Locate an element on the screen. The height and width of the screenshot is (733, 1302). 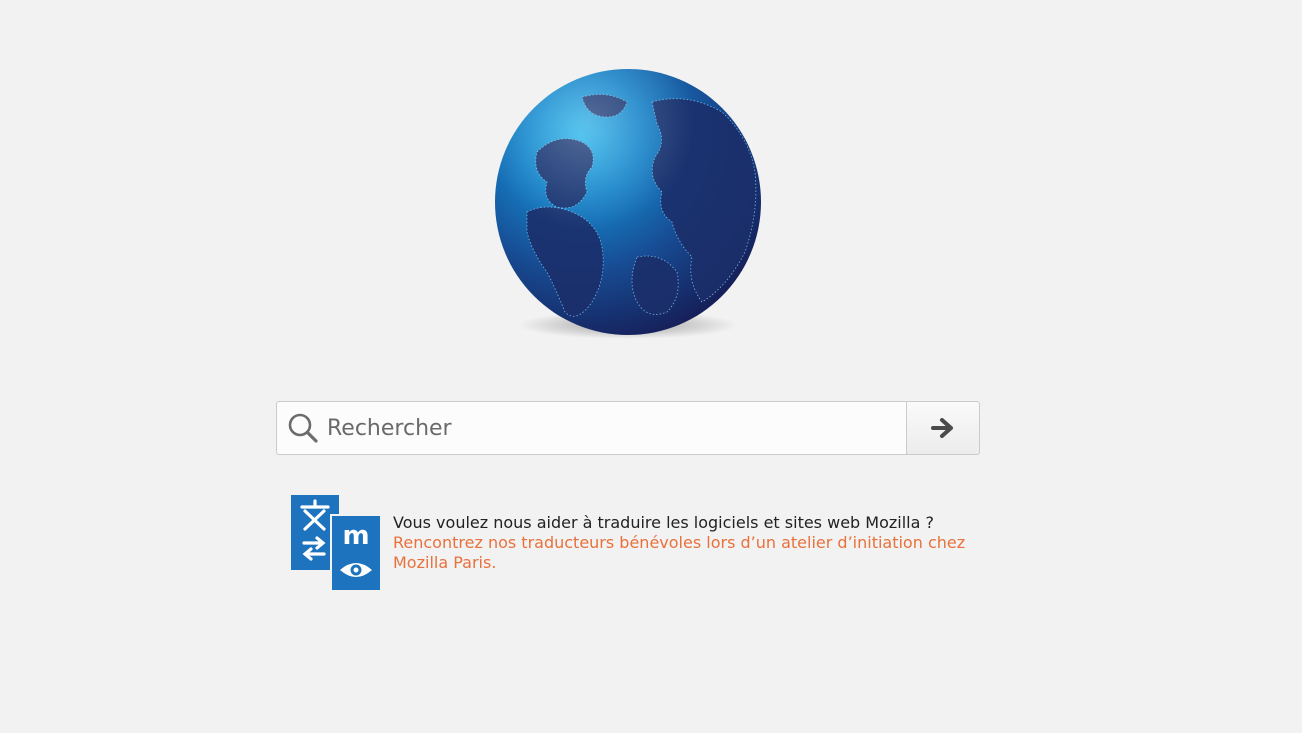
search-input is located at coordinates (612, 428).